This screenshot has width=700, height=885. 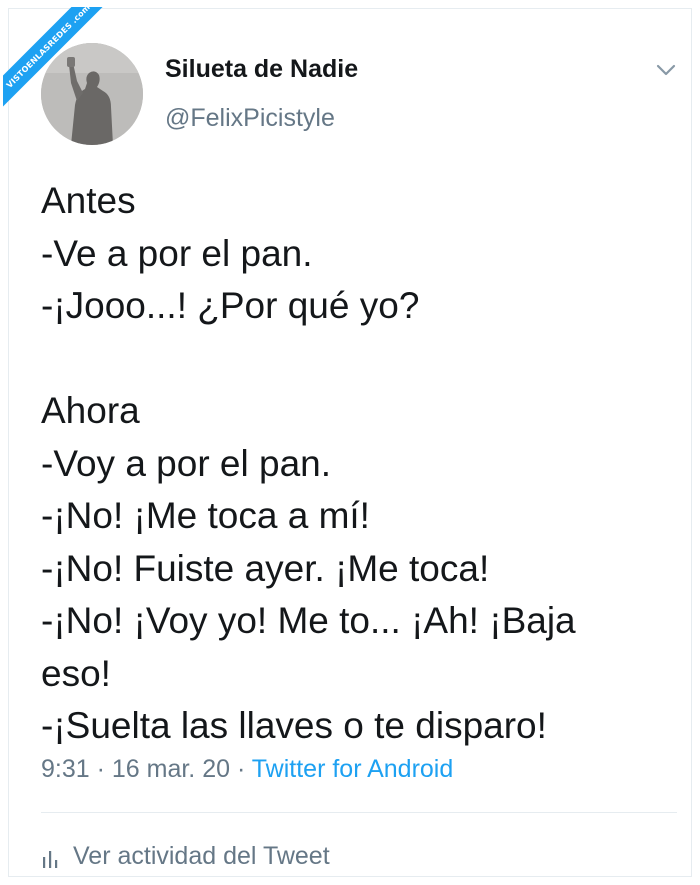 What do you see at coordinates (76, 673) in the screenshot?
I see `tweet-line: eso!` at bounding box center [76, 673].